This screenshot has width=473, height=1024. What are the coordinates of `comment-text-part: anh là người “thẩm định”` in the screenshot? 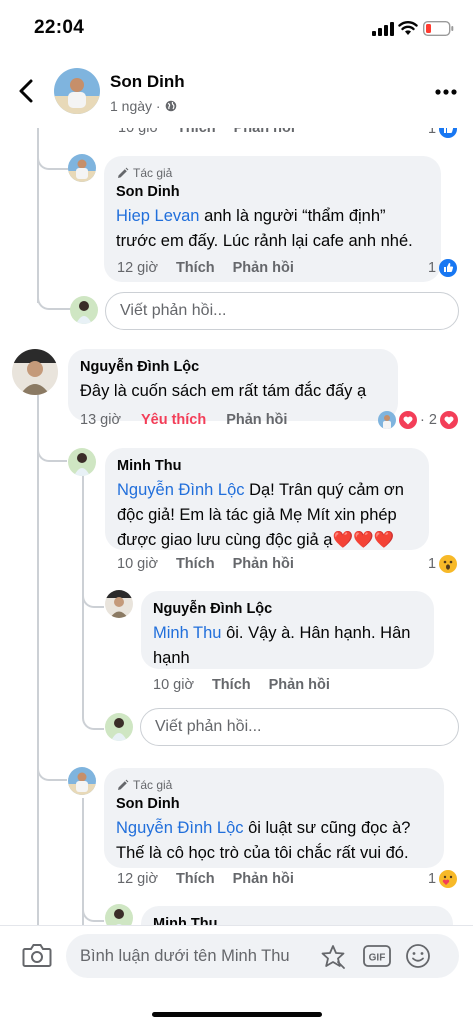 It's located at (292, 216).